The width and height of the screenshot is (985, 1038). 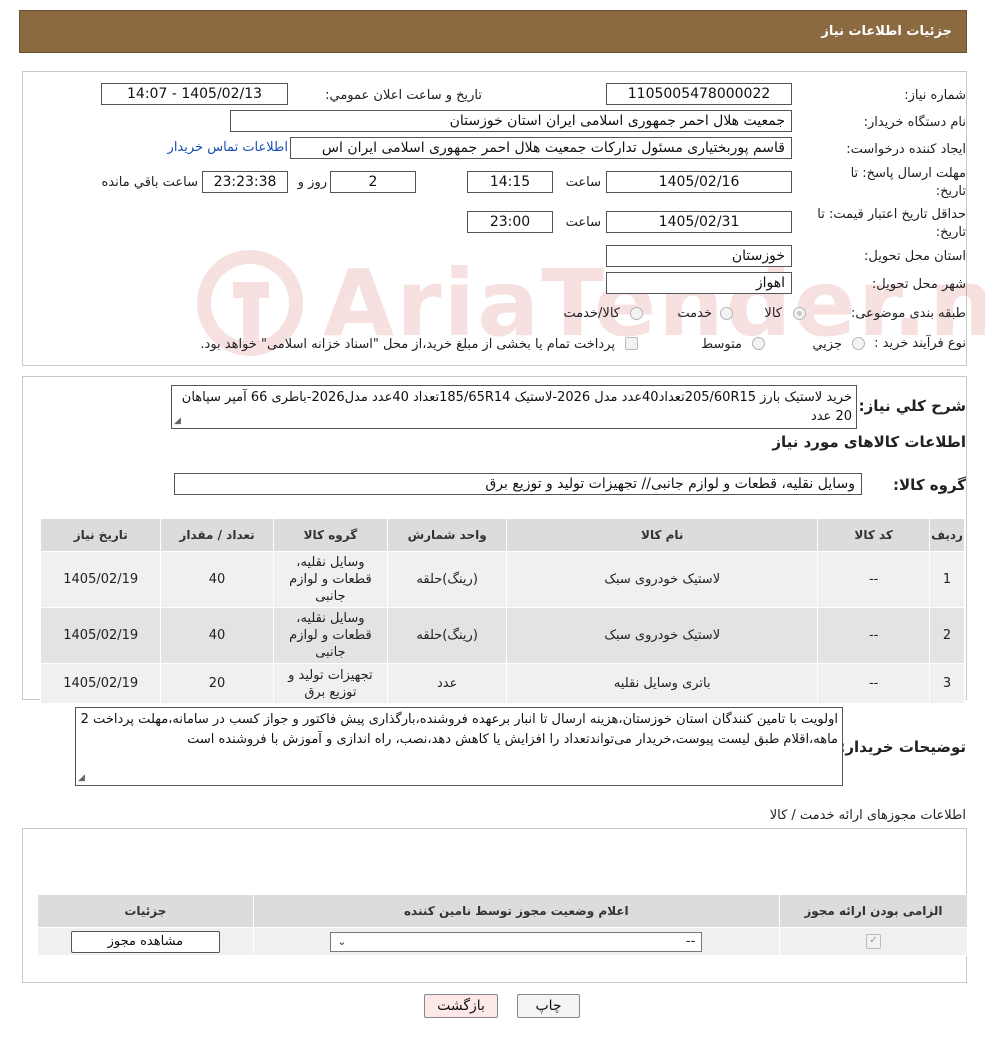 I want to click on category-radio-service, so click(x=726, y=313).